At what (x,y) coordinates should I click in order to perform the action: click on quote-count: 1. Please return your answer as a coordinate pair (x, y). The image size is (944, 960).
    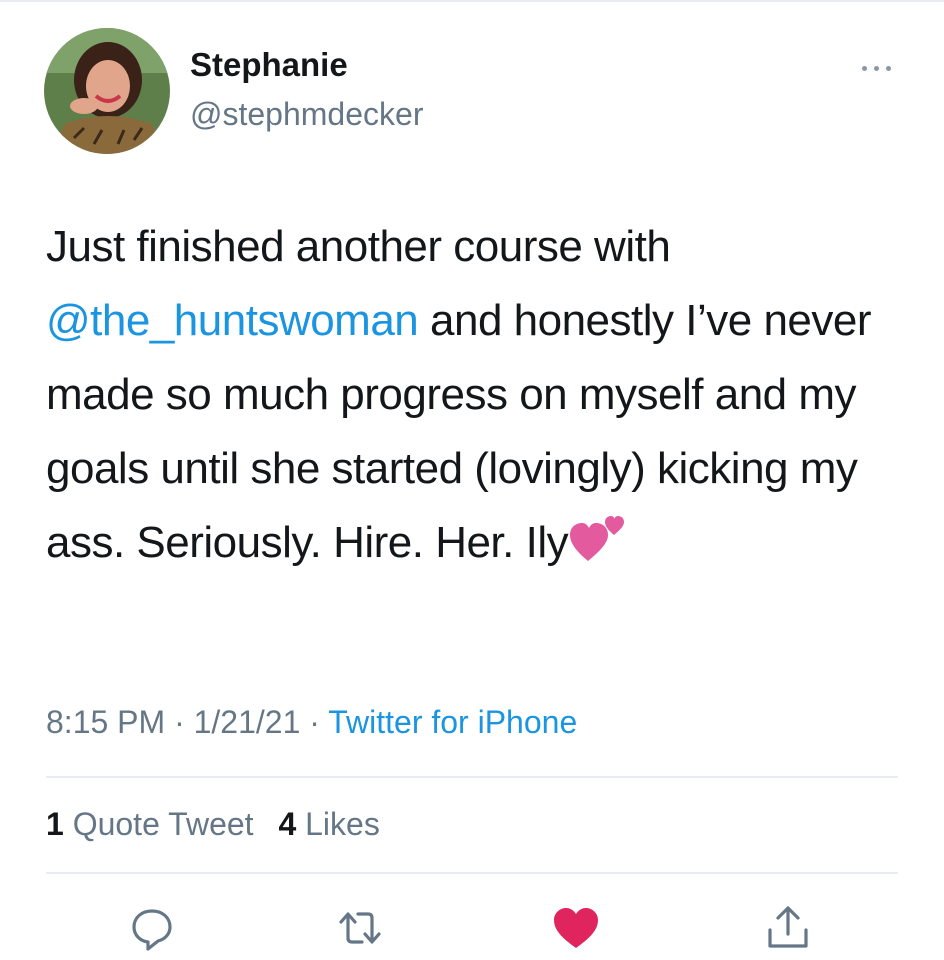
    Looking at the image, I should click on (55, 824).